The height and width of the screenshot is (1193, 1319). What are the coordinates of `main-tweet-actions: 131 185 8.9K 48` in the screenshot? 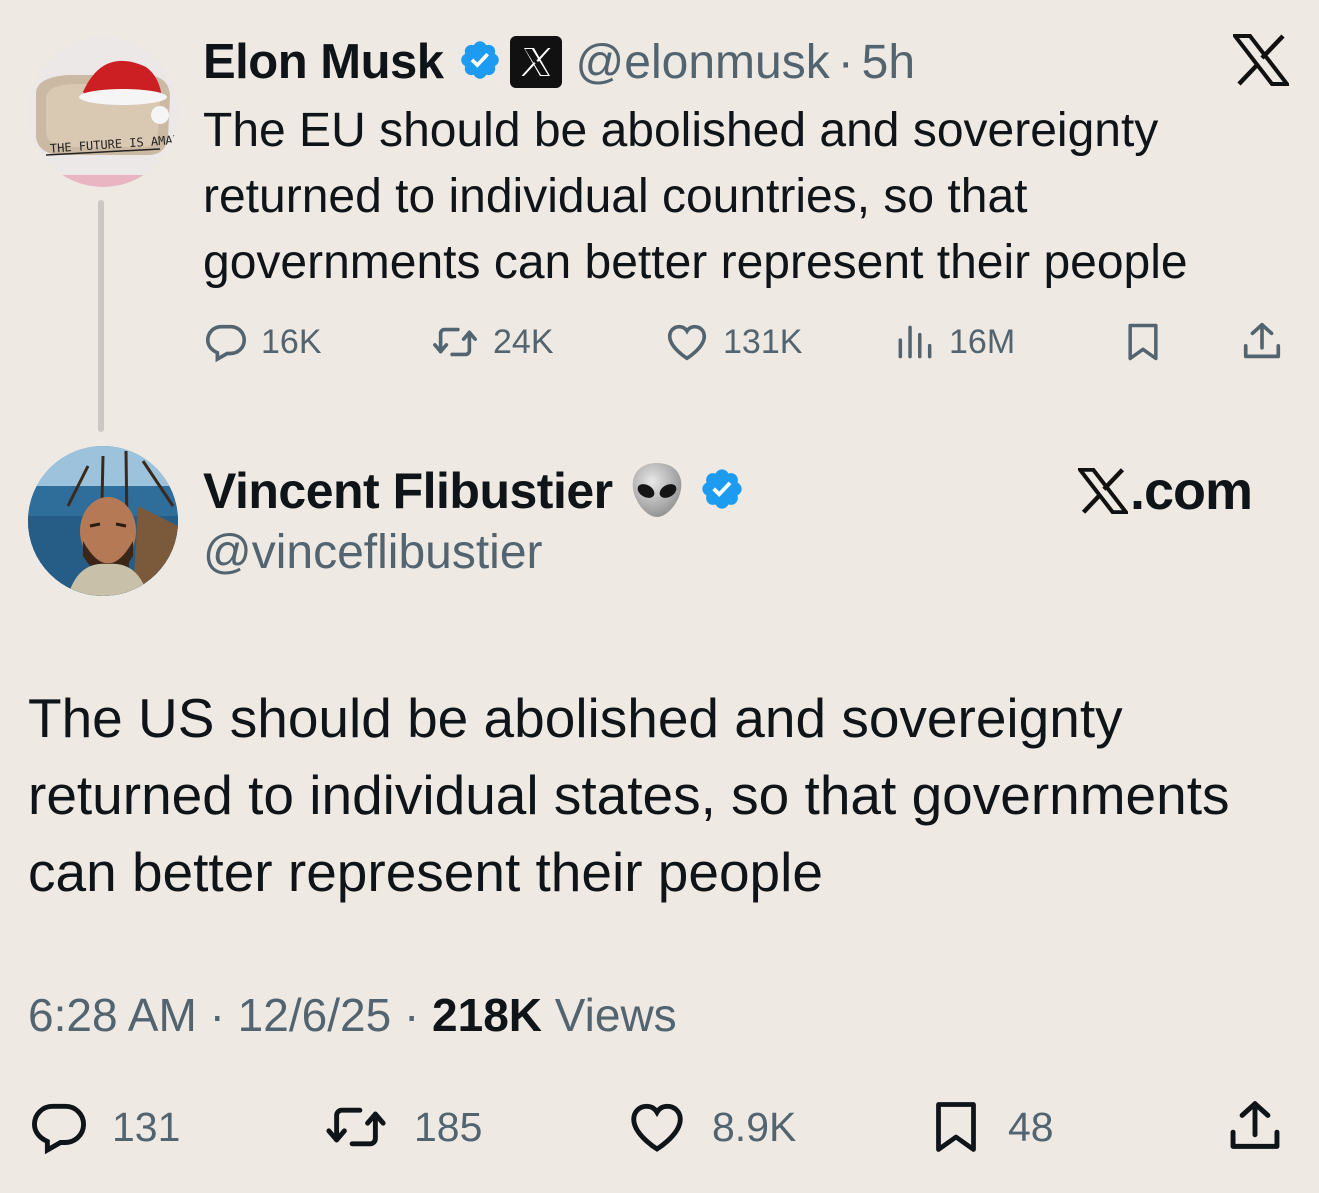 It's located at (663, 1127).